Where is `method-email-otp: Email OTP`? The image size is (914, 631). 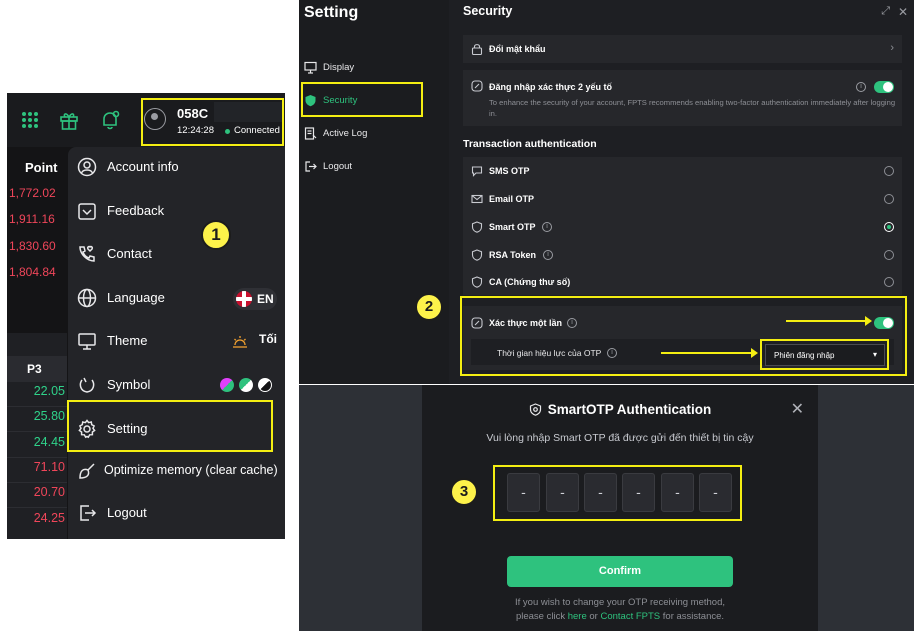 method-email-otp: Email OTP is located at coordinates (682, 199).